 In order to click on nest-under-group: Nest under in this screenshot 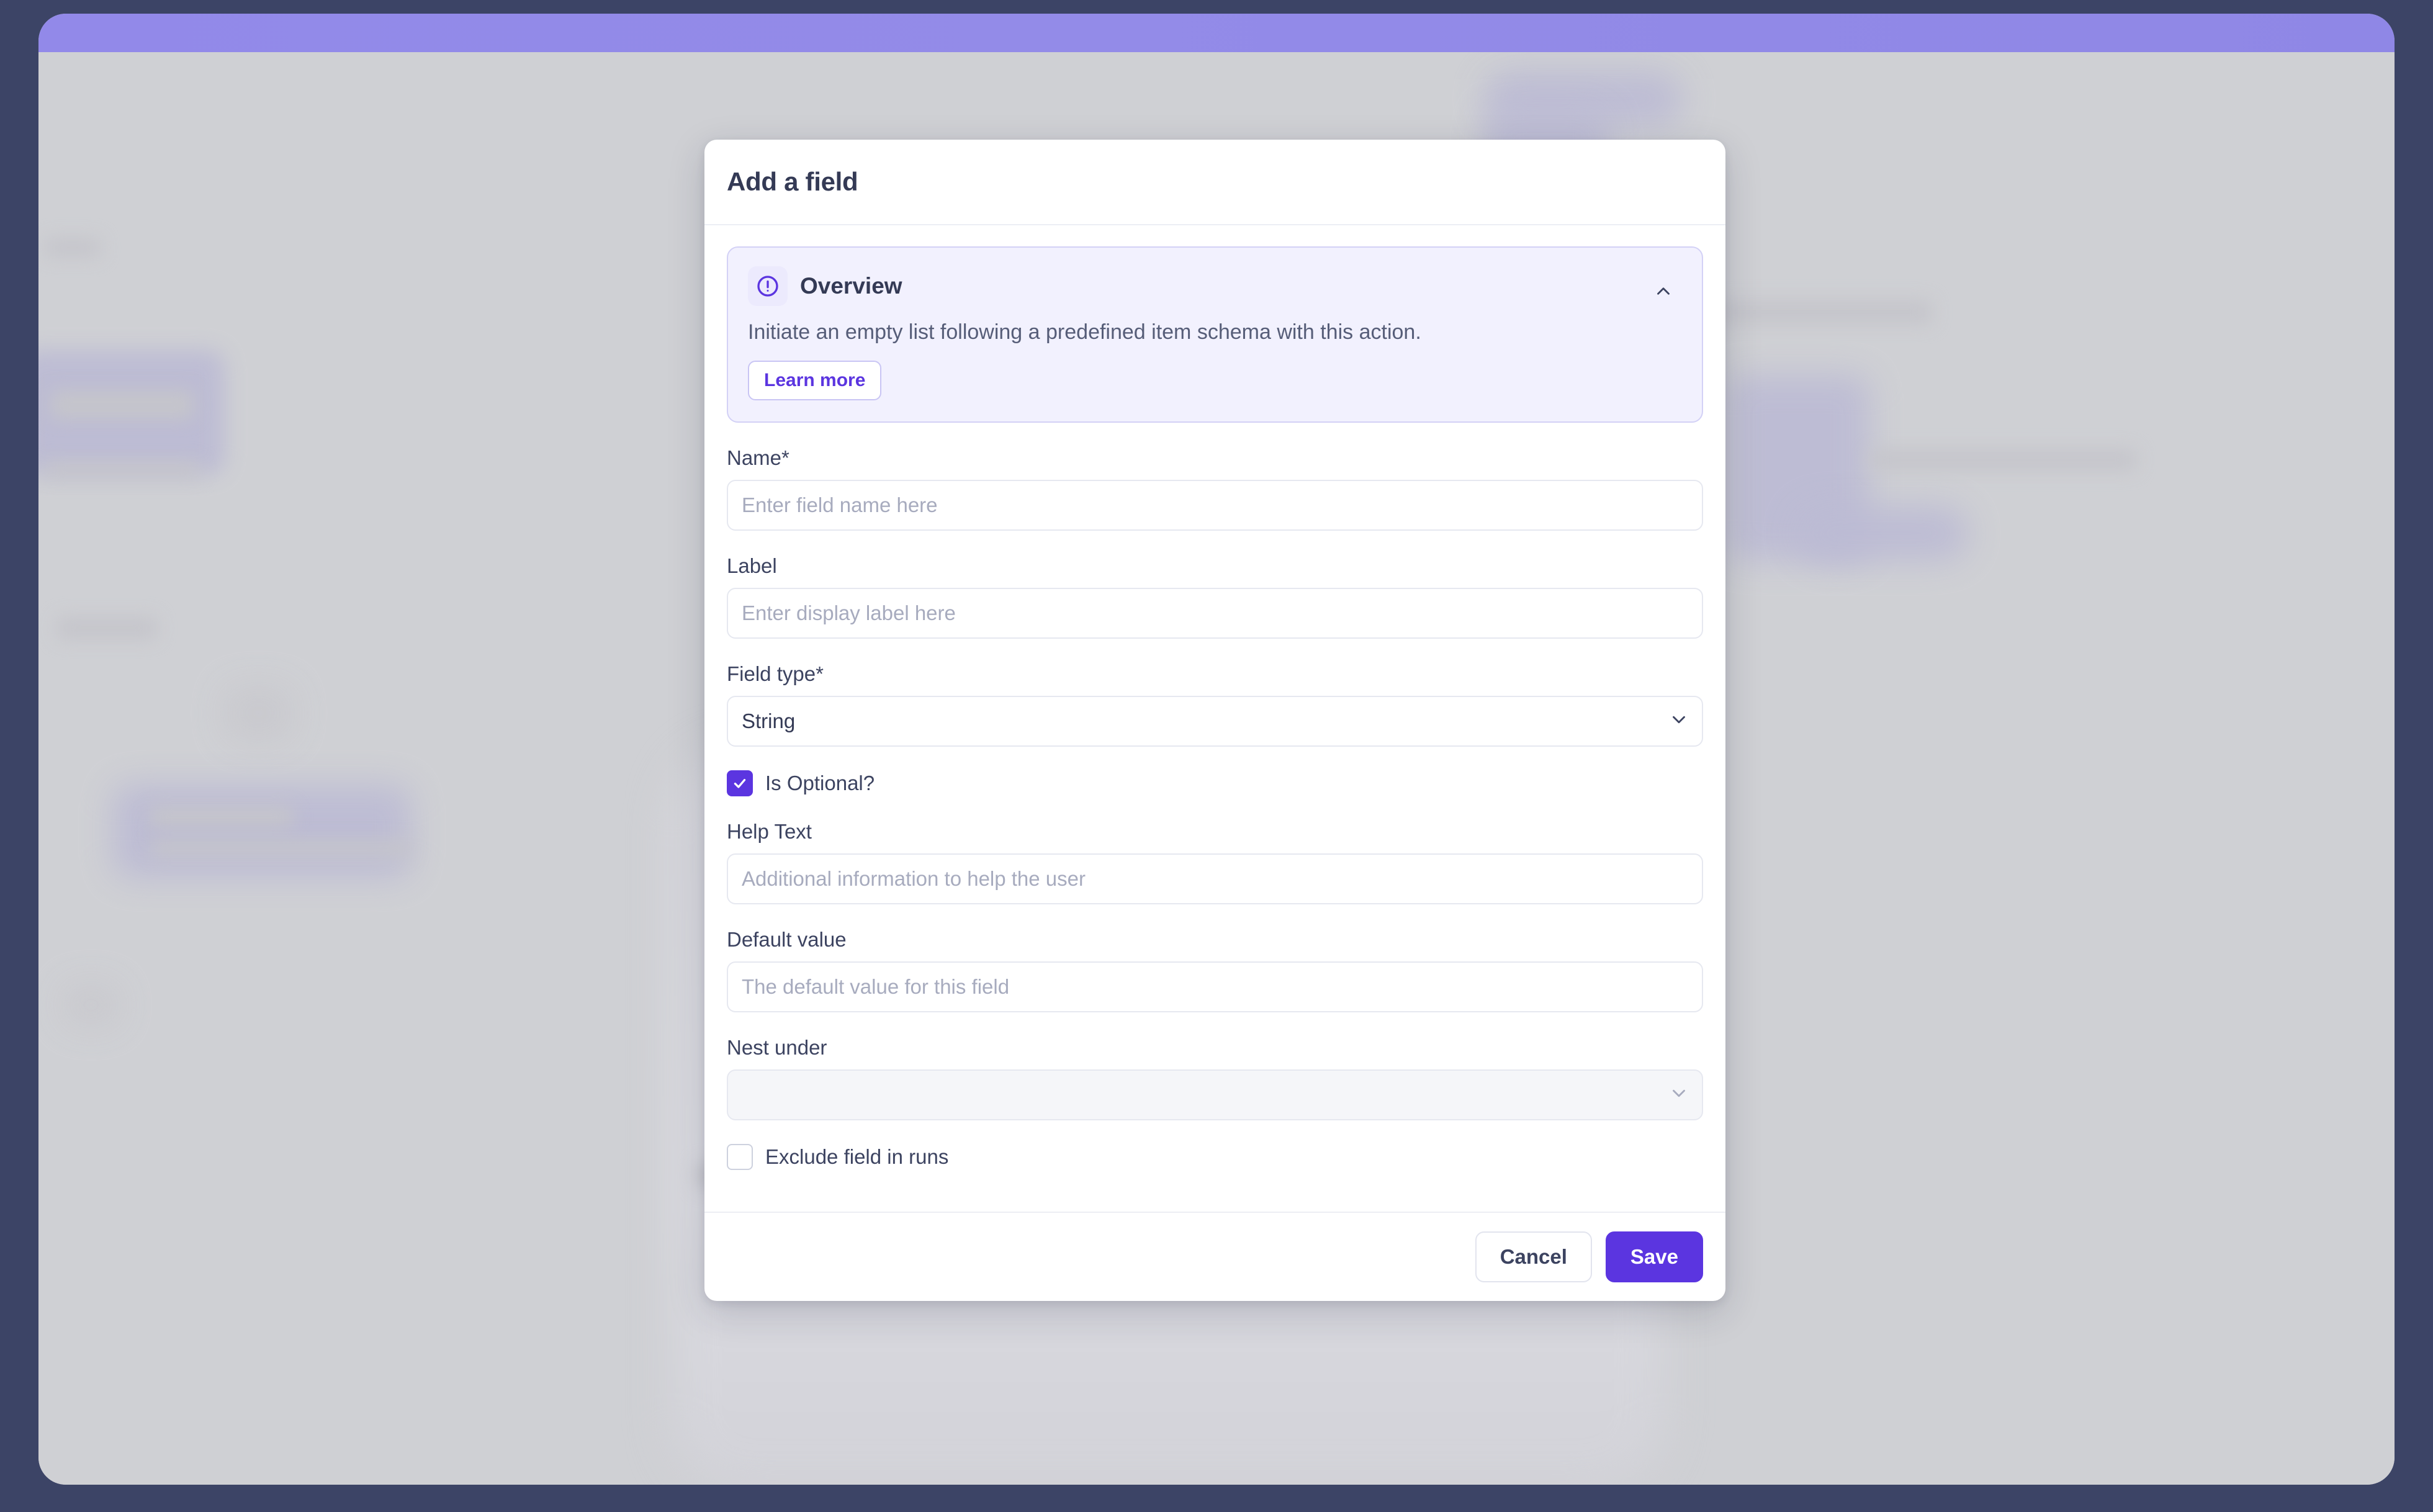, I will do `click(1215, 1078)`.